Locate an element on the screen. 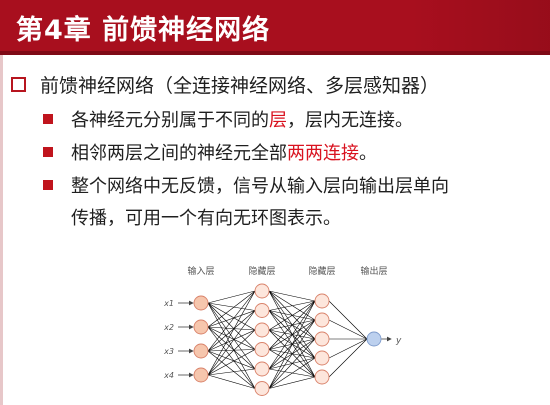 The height and width of the screenshot is (405, 550). input-label-x3: x3 is located at coordinates (168, 351).